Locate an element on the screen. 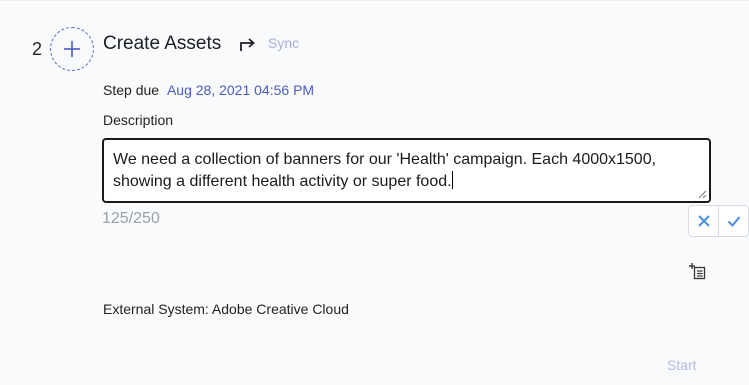  add-step-button is located at coordinates (72, 49).